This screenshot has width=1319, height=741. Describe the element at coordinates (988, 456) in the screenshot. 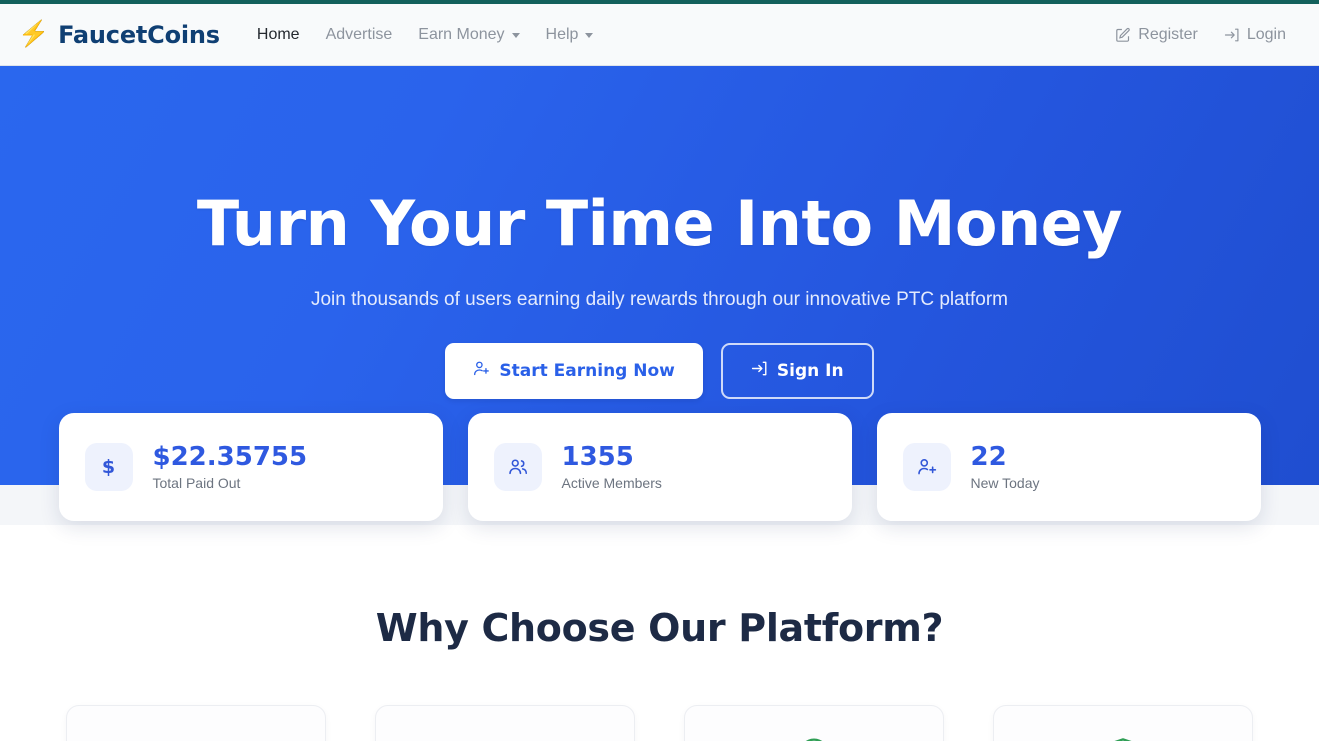

I see `stat-value-new-today: 22` at that location.